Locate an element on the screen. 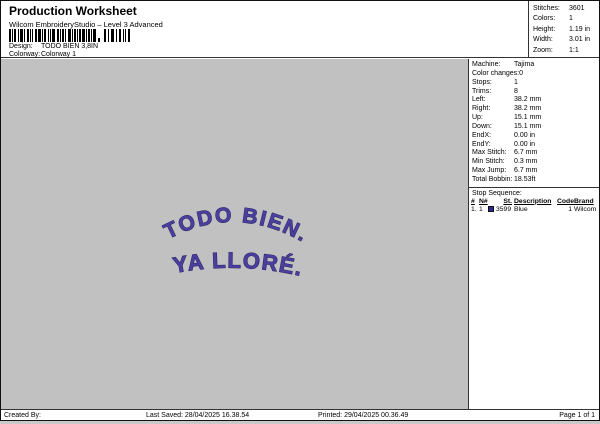 This screenshot has height=424, width=600. stop-row-description: Blue is located at coordinates (521, 210).